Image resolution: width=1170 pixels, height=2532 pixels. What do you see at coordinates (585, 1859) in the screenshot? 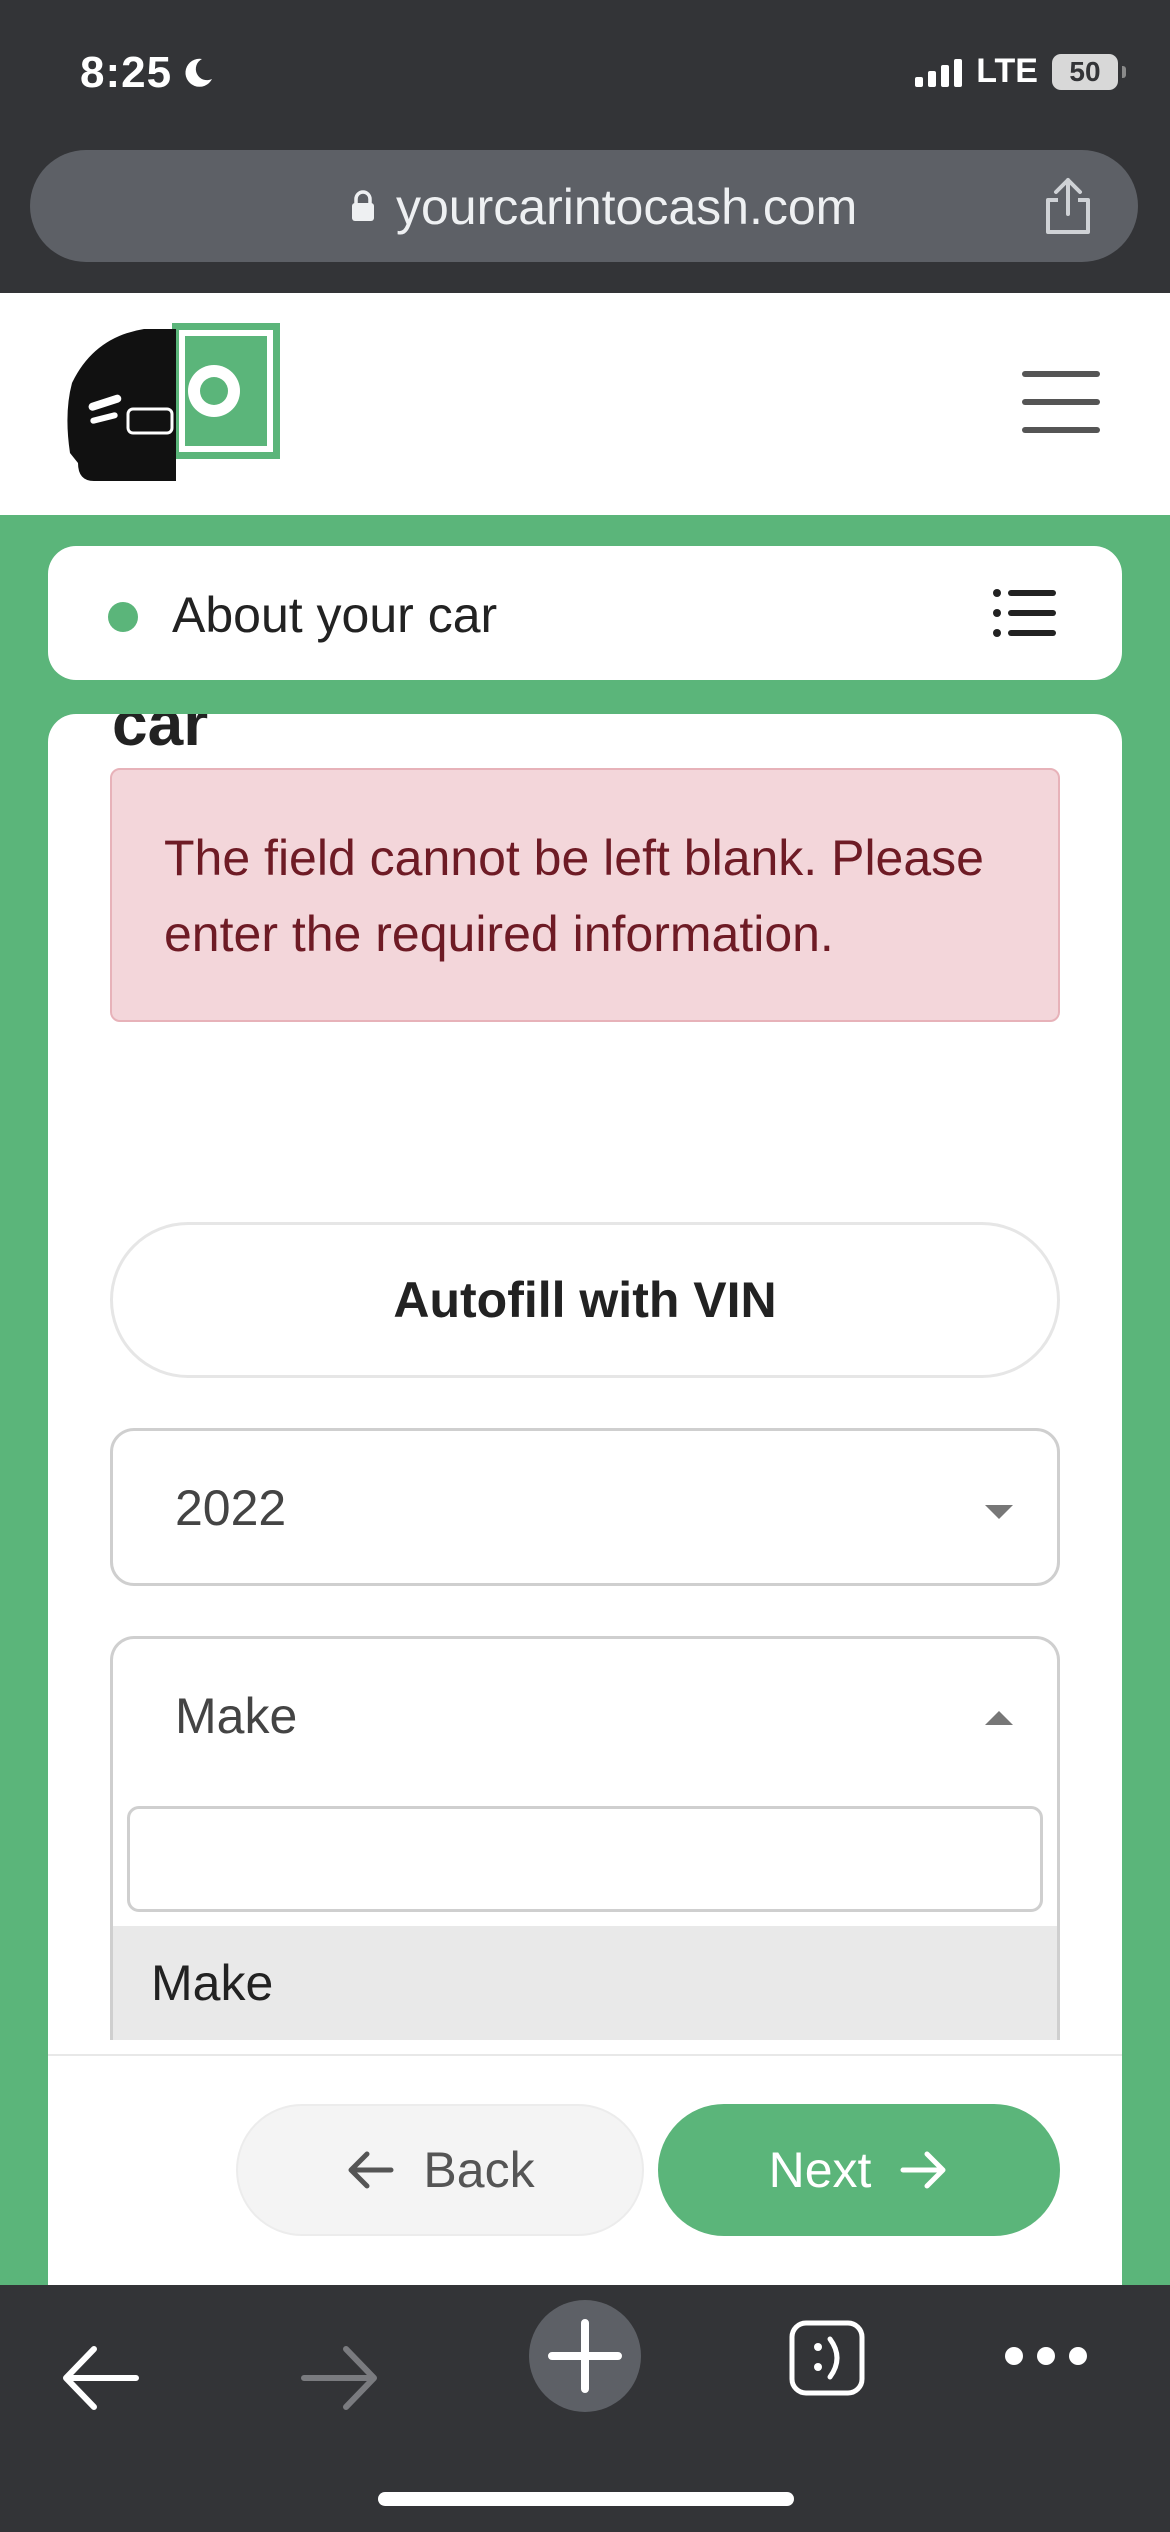
I see `make-search-input` at bounding box center [585, 1859].